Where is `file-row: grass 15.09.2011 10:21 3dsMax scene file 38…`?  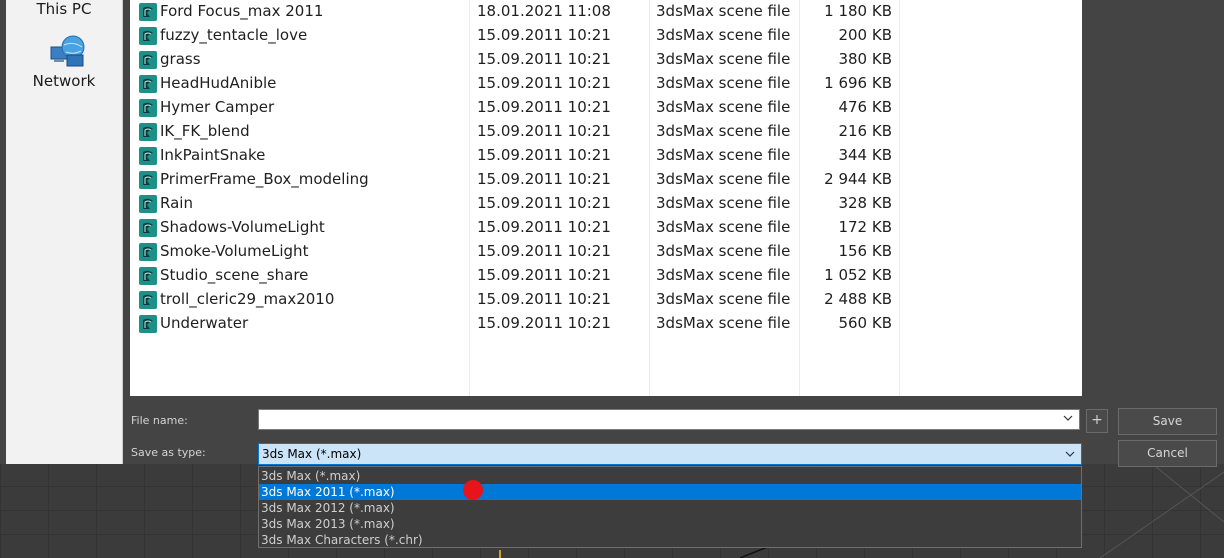 file-row: grass 15.09.2011 10:21 3dsMax scene file 38… is located at coordinates (606, 60).